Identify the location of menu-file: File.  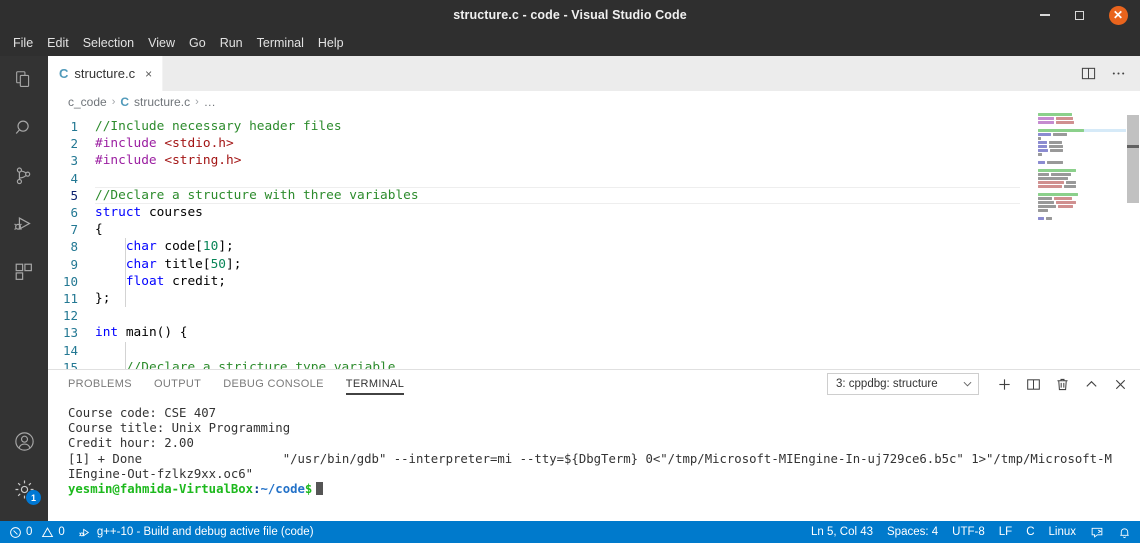
(23, 43).